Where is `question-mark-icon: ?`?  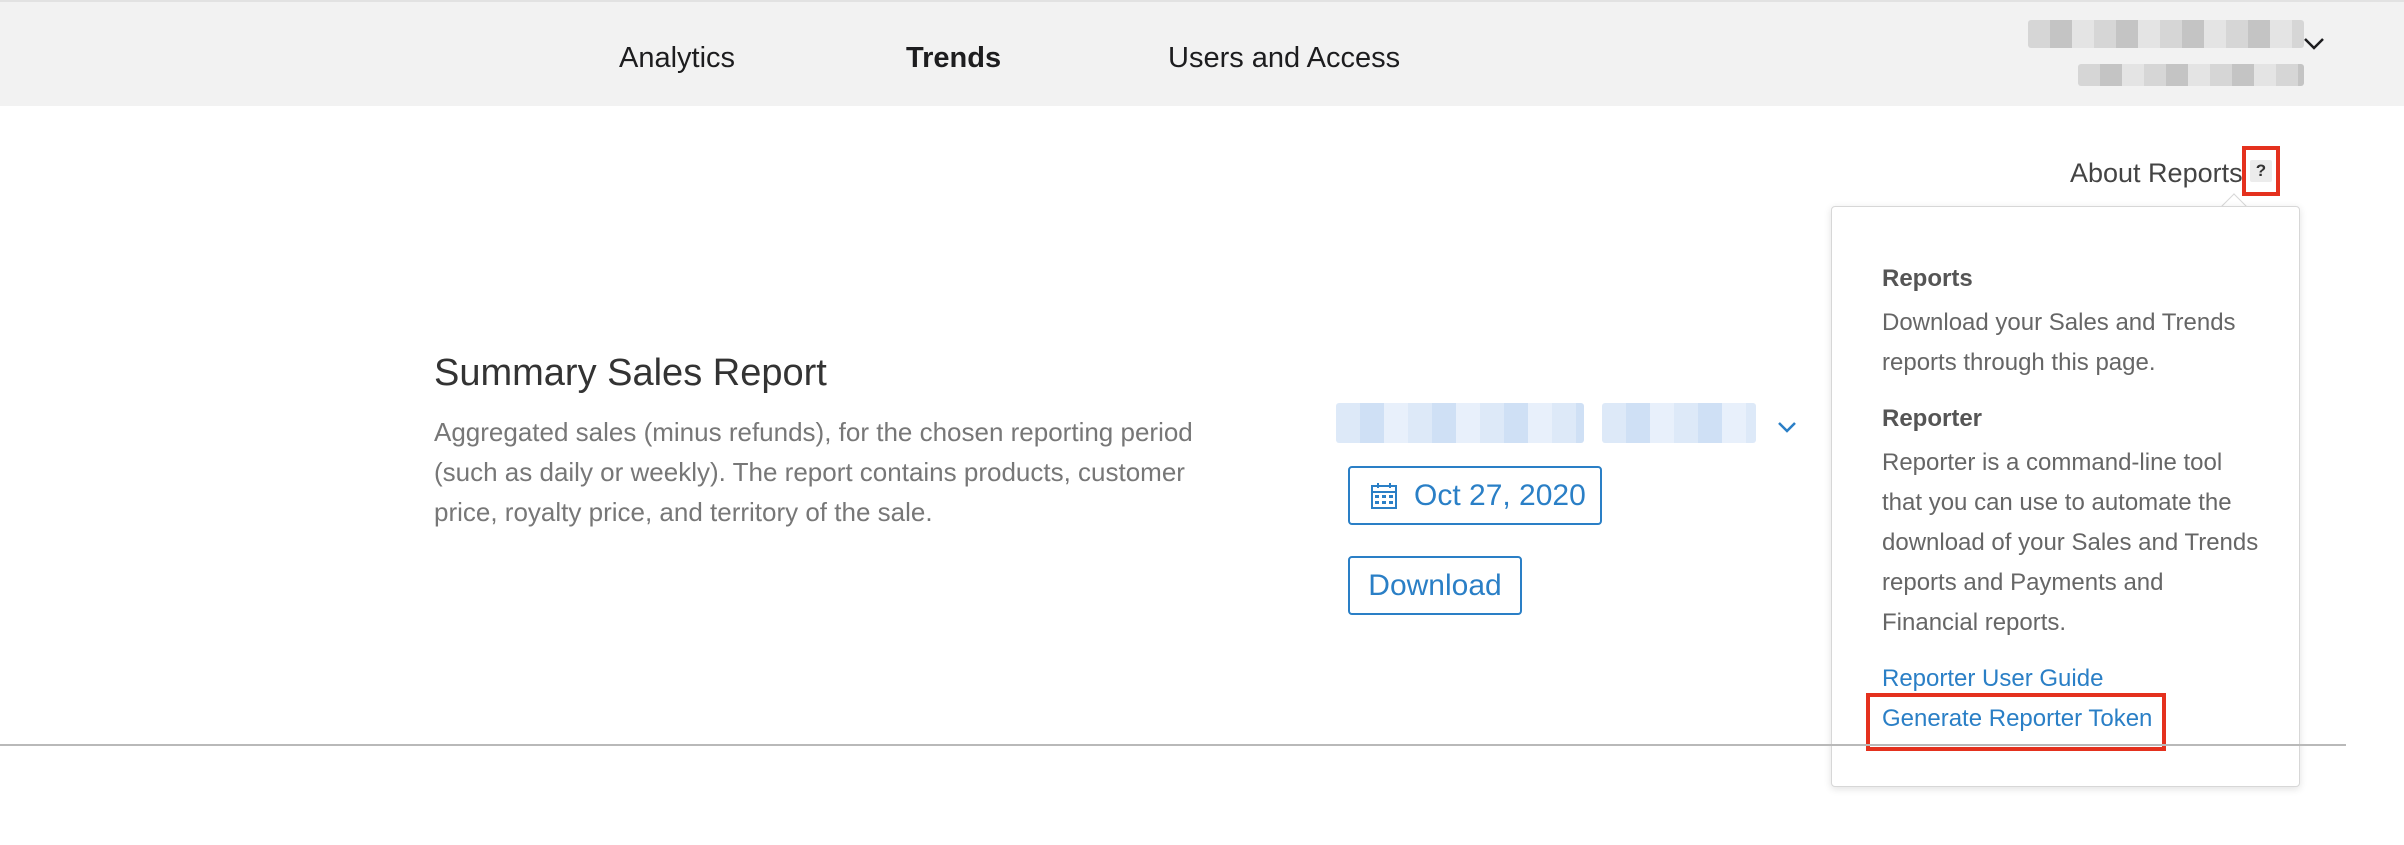 question-mark-icon: ? is located at coordinates (2261, 171).